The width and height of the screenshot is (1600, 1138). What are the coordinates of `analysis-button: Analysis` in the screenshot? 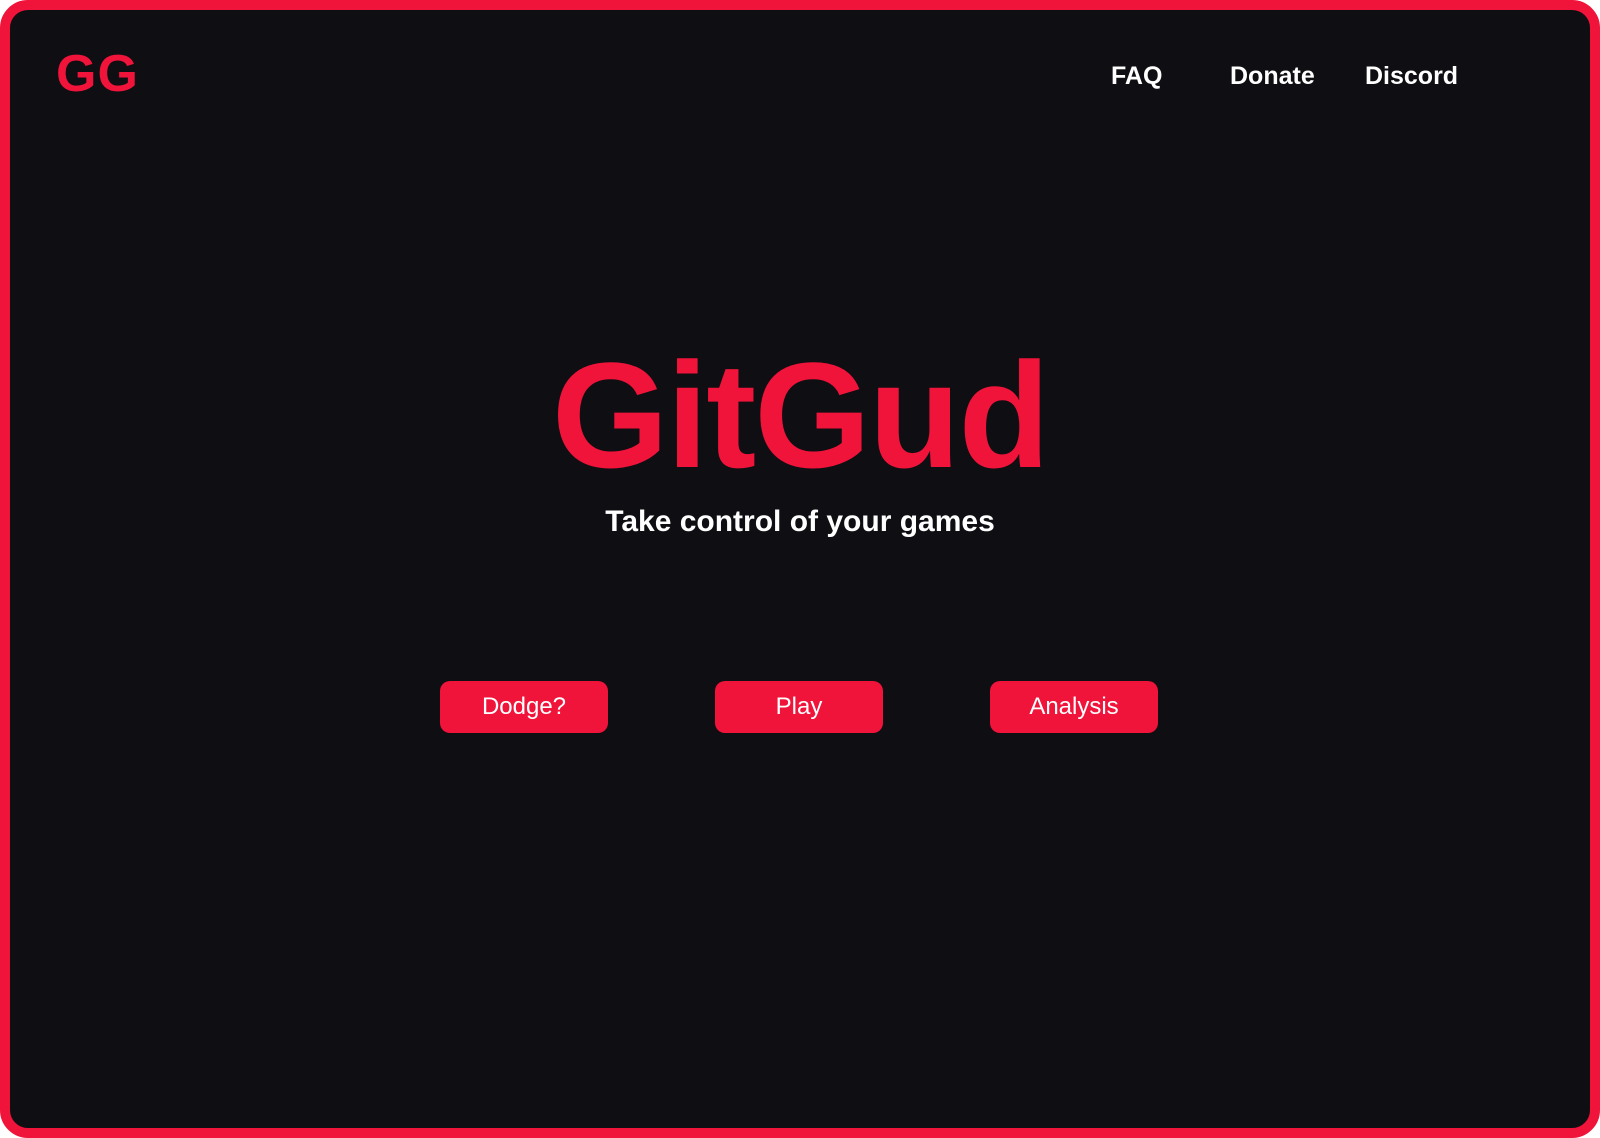 It's located at (1074, 707).